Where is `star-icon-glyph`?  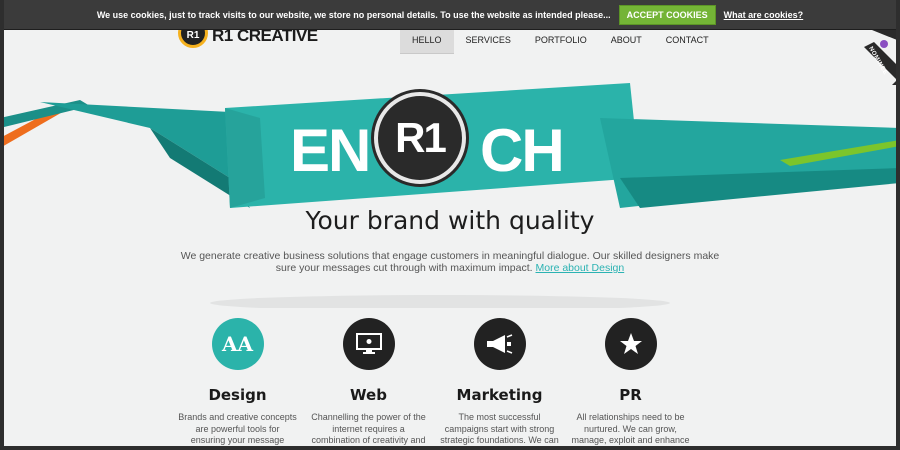 star-icon-glyph is located at coordinates (630, 343).